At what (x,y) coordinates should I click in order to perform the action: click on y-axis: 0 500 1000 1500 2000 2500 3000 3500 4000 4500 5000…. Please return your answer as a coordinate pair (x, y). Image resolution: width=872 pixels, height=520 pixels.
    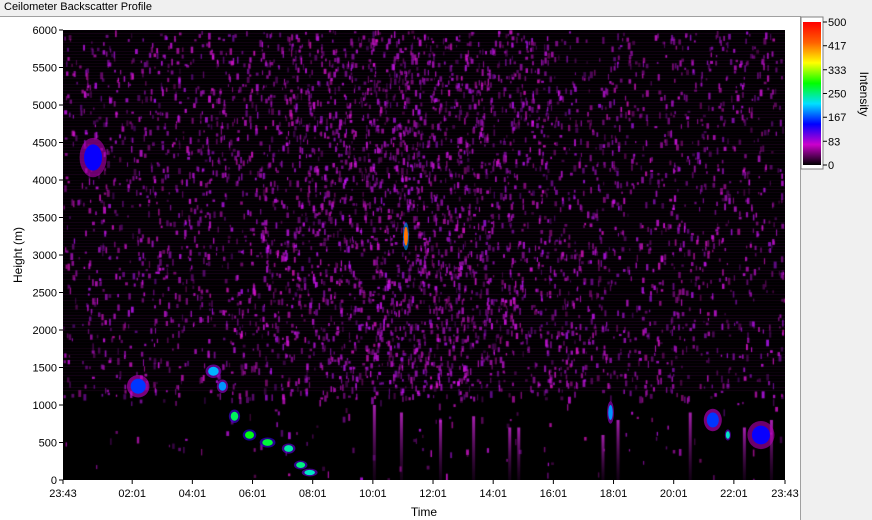
    Looking at the image, I should click on (48, 256).